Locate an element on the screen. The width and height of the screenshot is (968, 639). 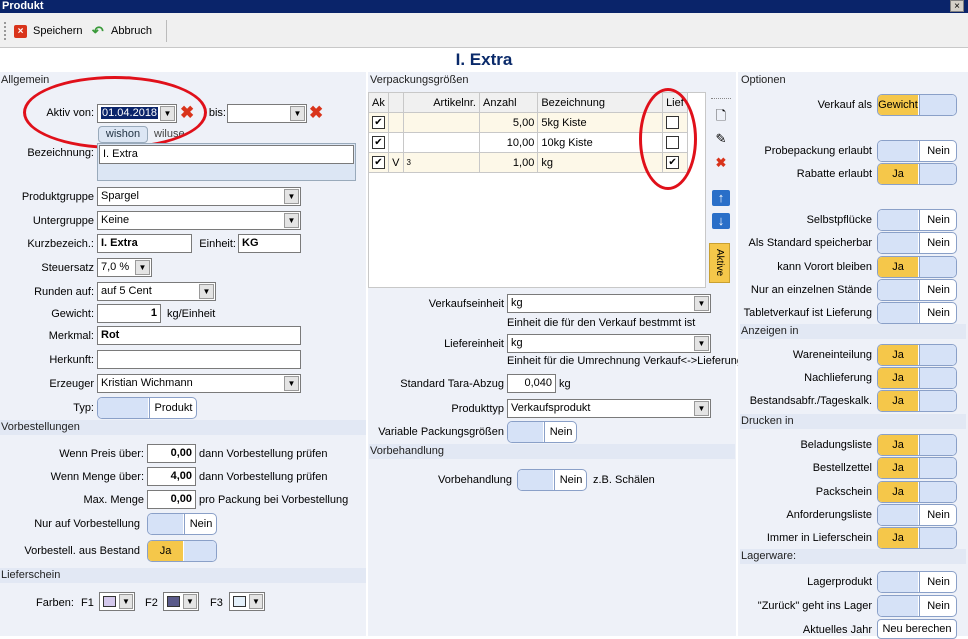
kurzbez-input: I. Extra is located at coordinates (144, 243).